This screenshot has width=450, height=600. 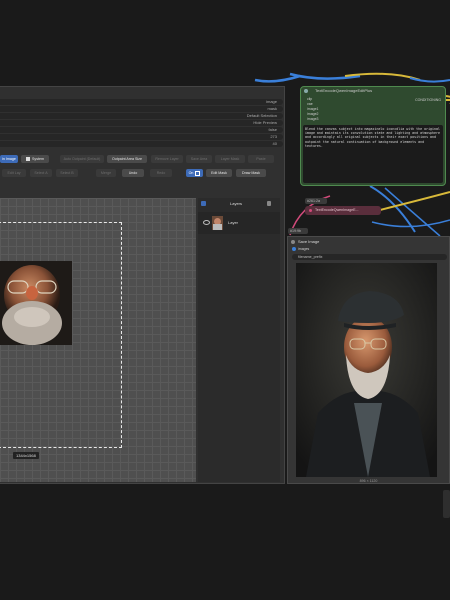 I want to click on canvas-portrait-image, so click(x=36, y=303).